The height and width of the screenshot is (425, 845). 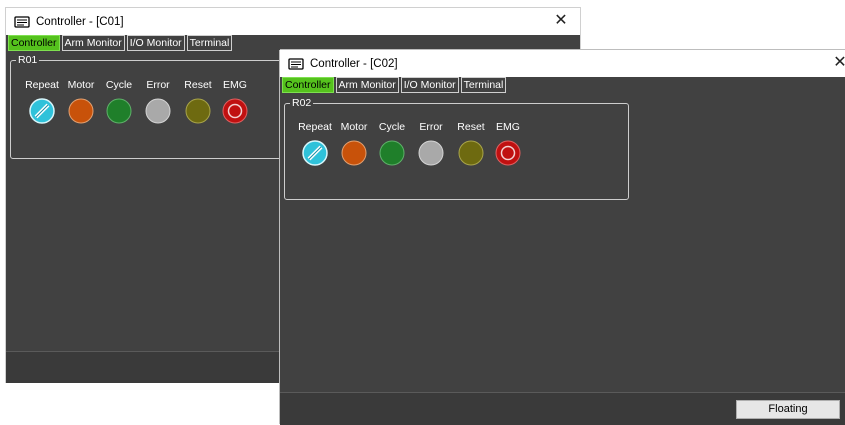 I want to click on status-area: Floating, so click(x=562, y=408).